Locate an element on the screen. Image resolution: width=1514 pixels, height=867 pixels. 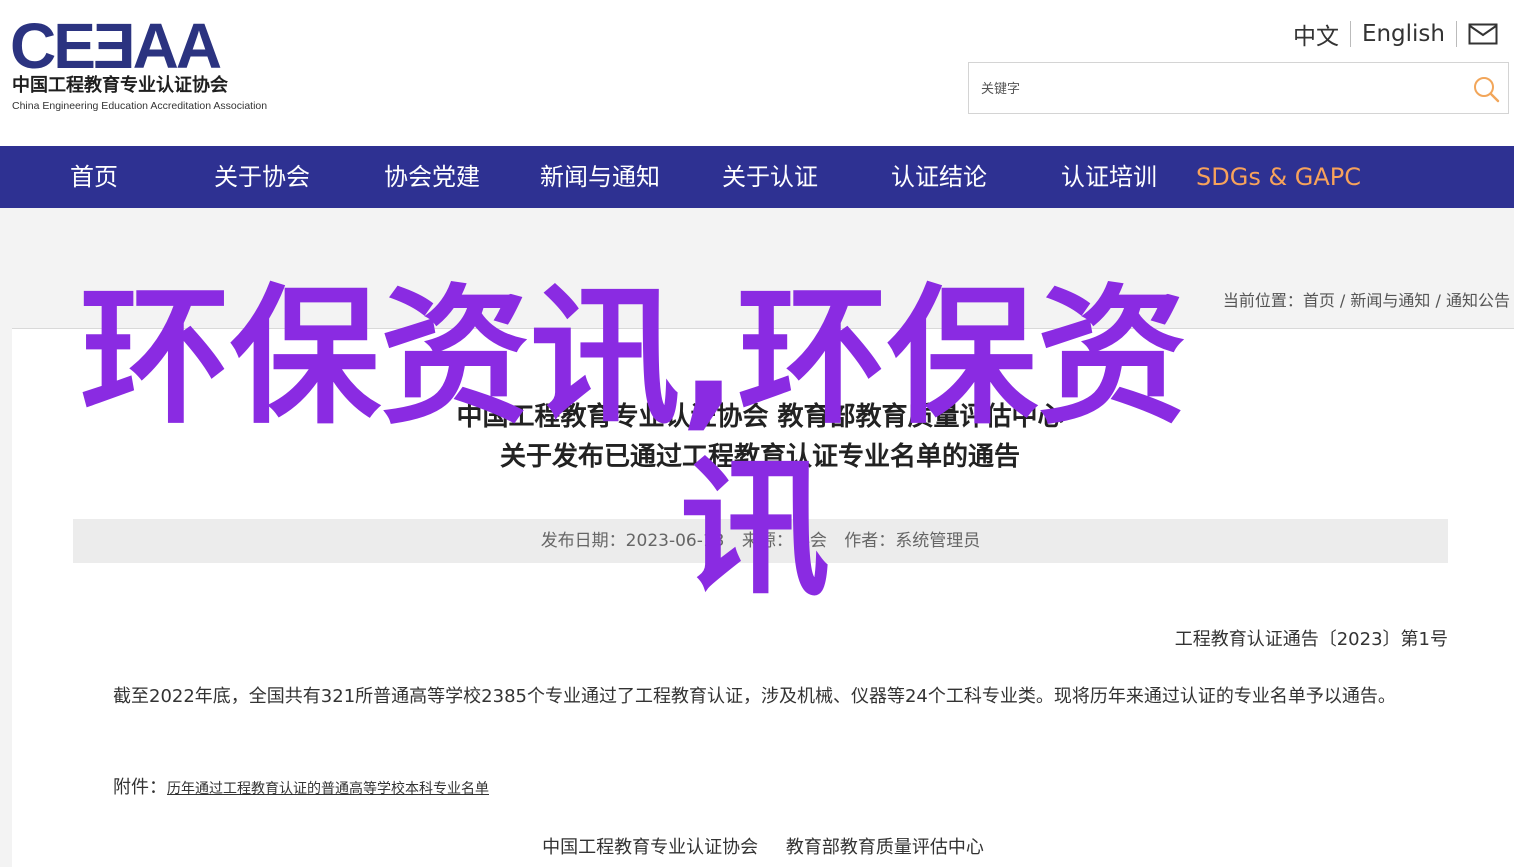
lang-divider is located at coordinates (1456, 34).